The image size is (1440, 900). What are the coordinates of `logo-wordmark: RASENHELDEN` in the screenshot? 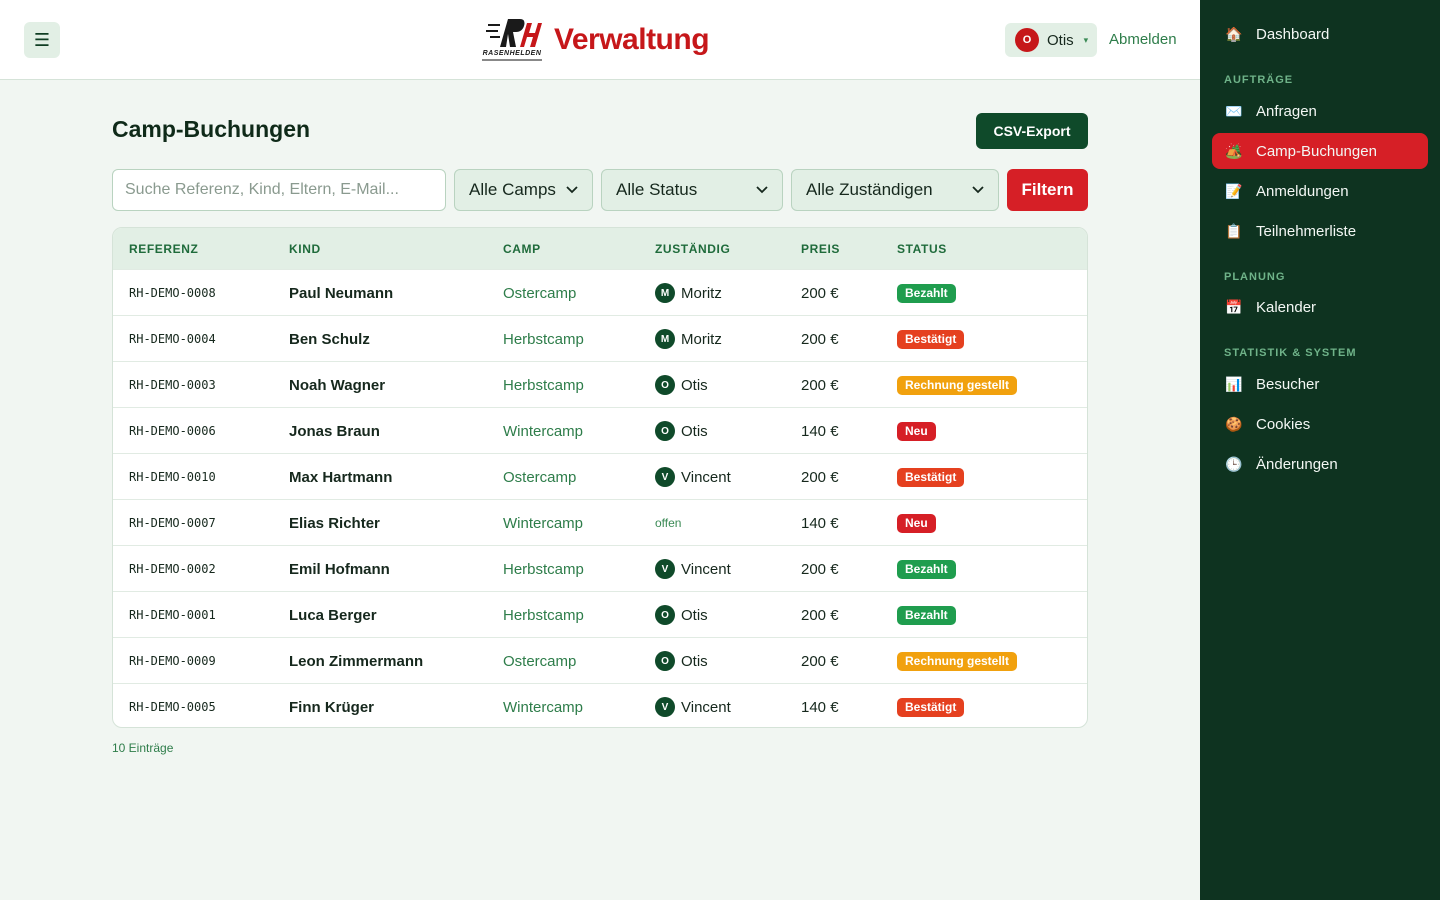 It's located at (512, 53).